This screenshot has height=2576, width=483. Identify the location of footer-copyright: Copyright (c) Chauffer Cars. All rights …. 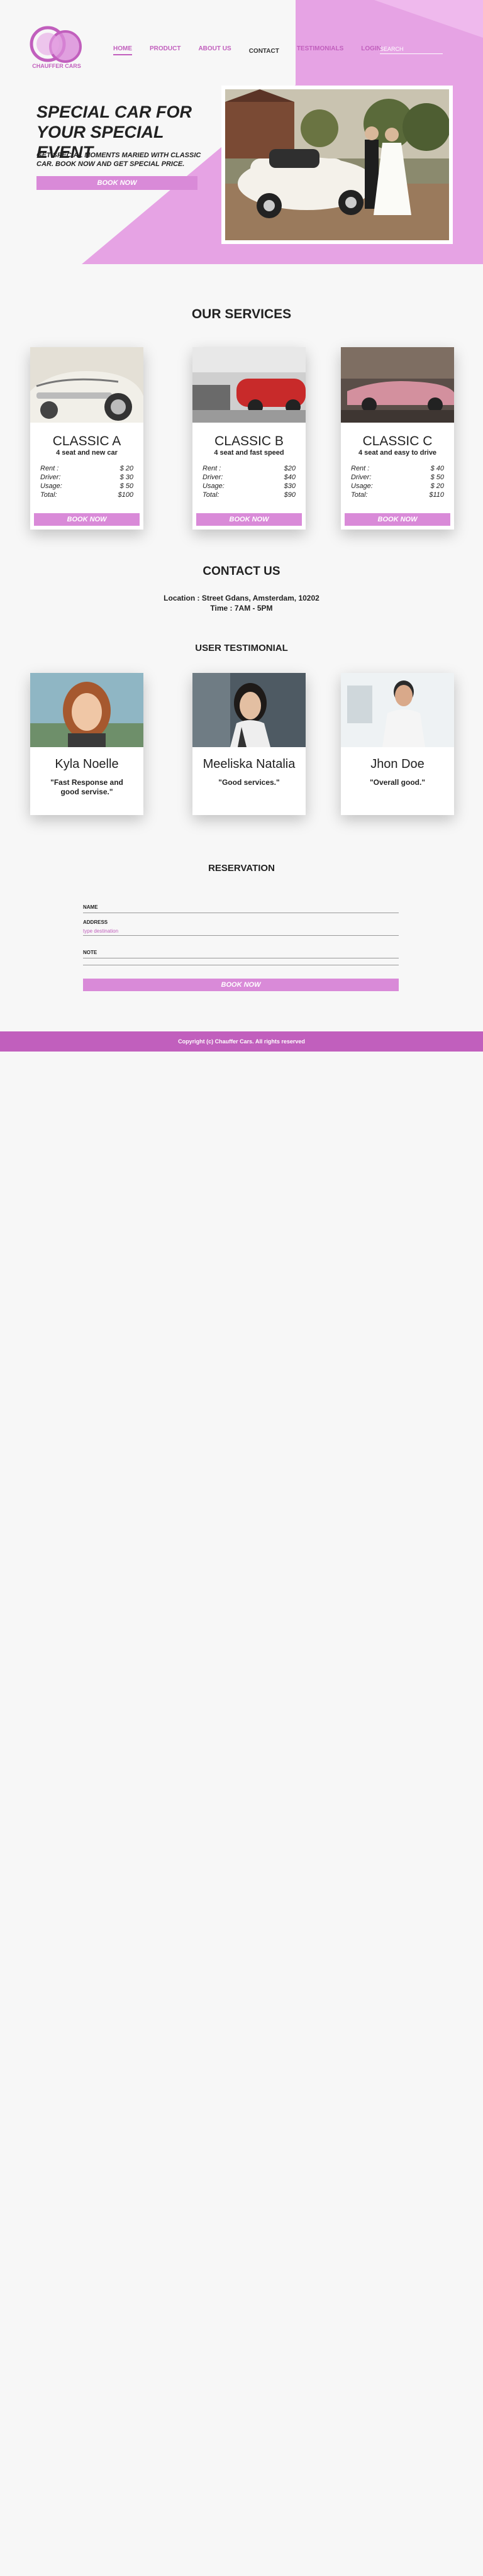
(241, 1041).